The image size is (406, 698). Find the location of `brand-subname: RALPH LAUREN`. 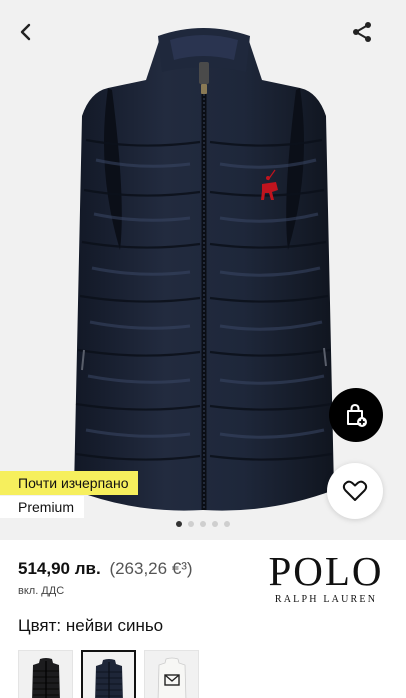

brand-subname: RALPH LAUREN is located at coordinates (326, 599).